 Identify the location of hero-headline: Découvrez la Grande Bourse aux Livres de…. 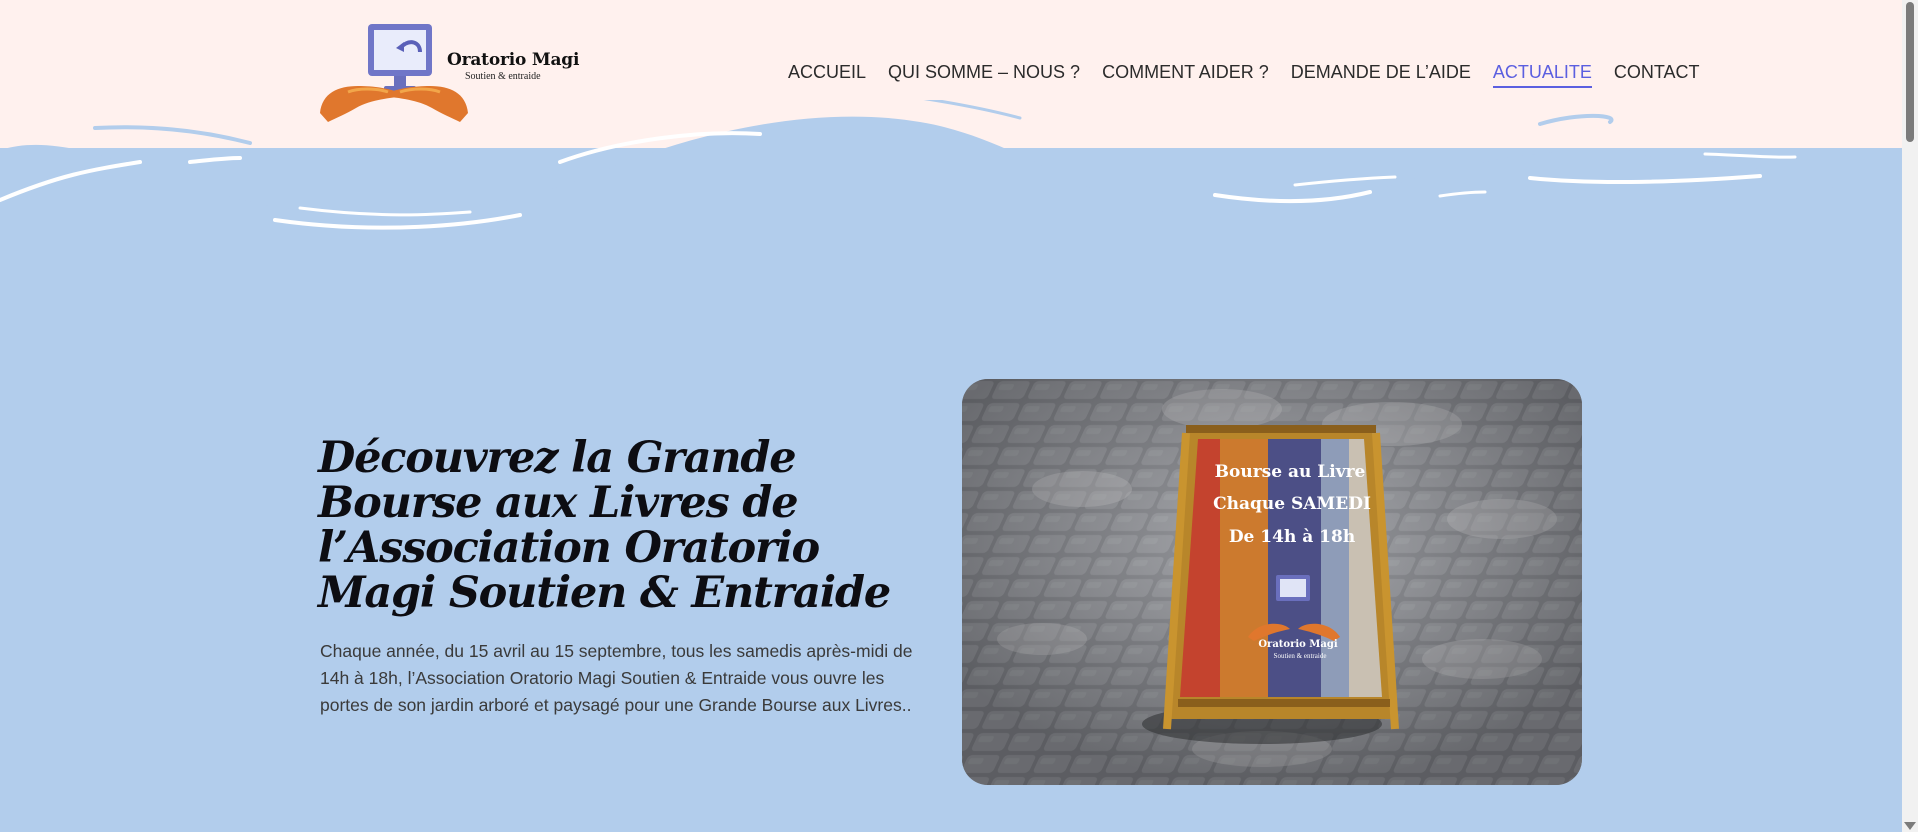
(604, 525).